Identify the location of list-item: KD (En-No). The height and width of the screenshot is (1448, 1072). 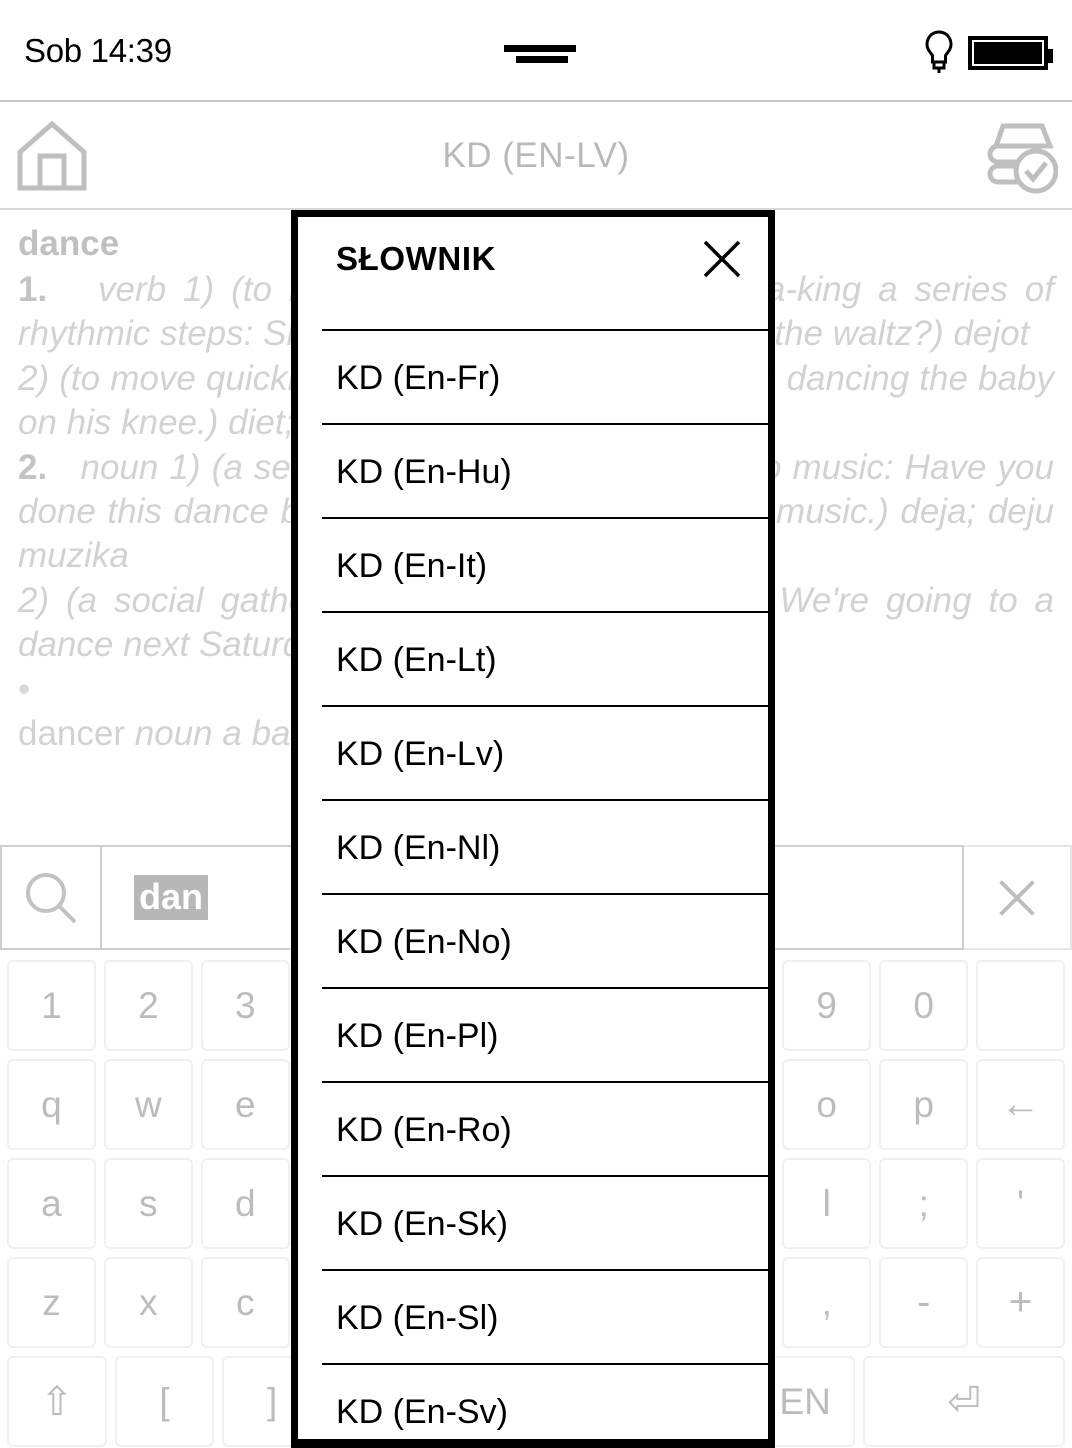
(533, 942).